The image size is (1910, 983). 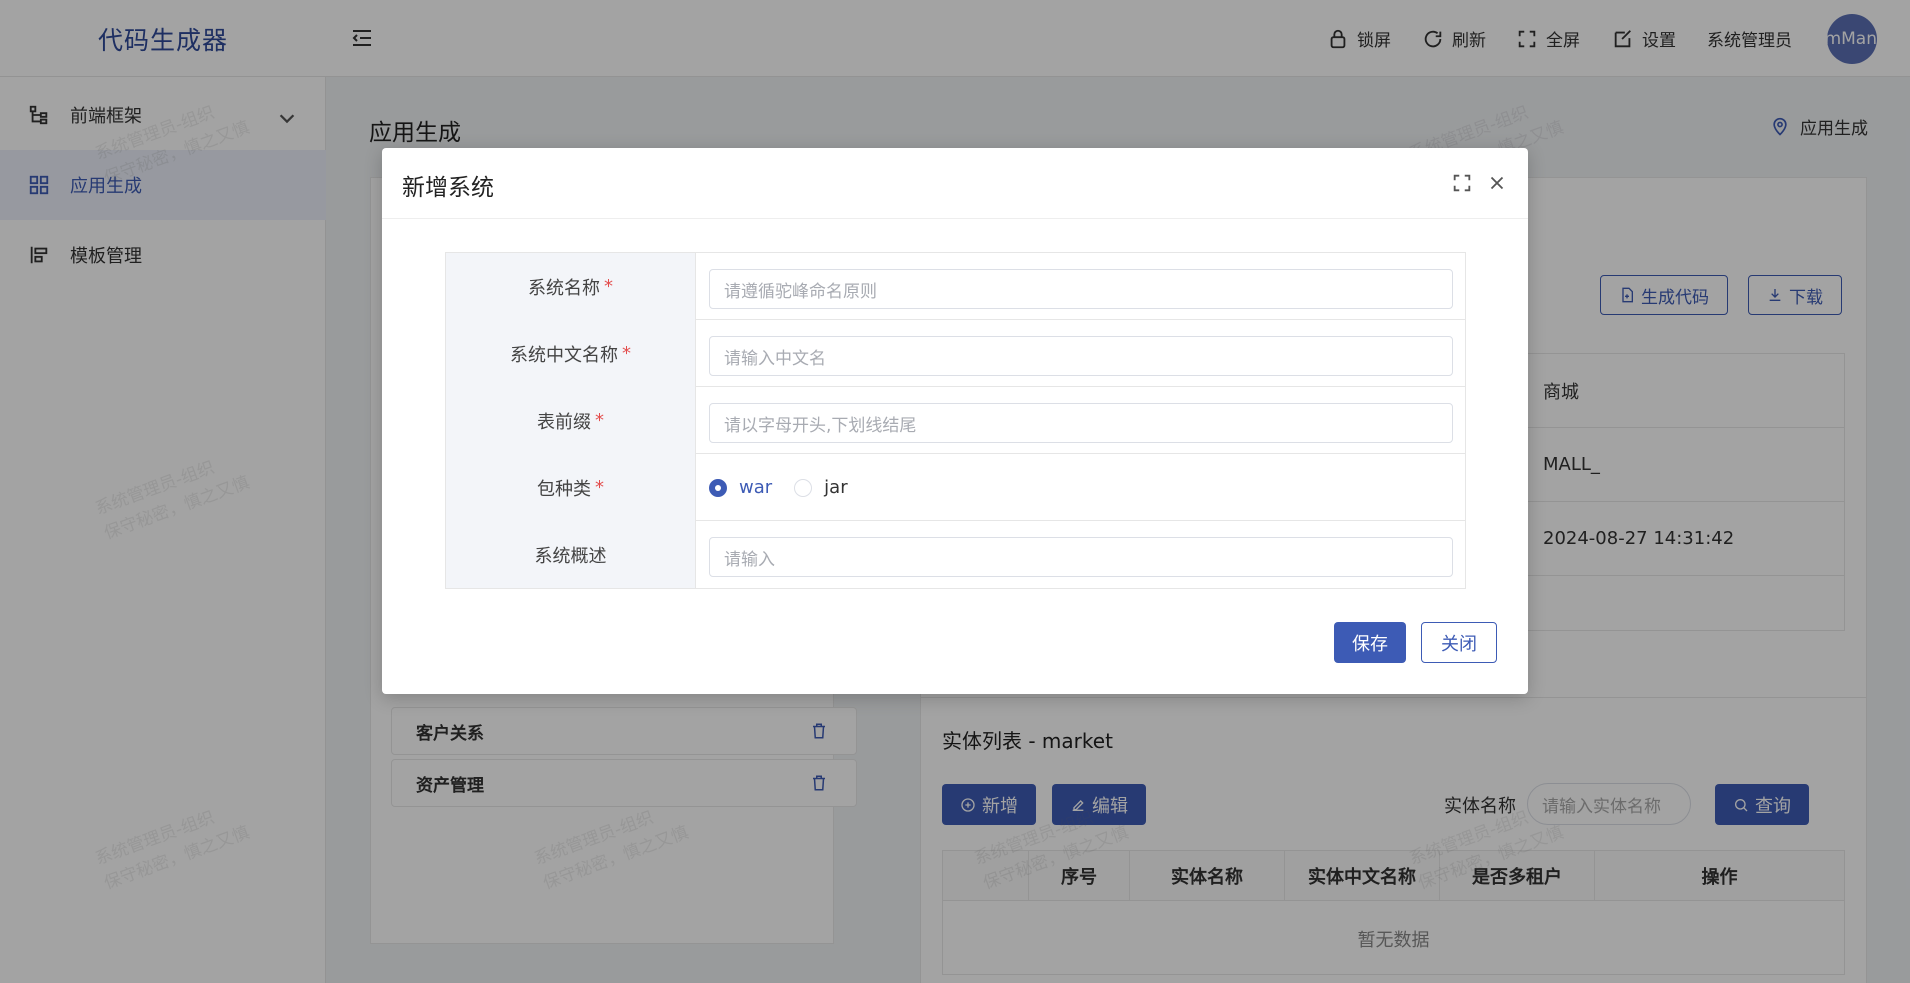 I want to click on form-label: 系统名称 *, so click(x=571, y=286).